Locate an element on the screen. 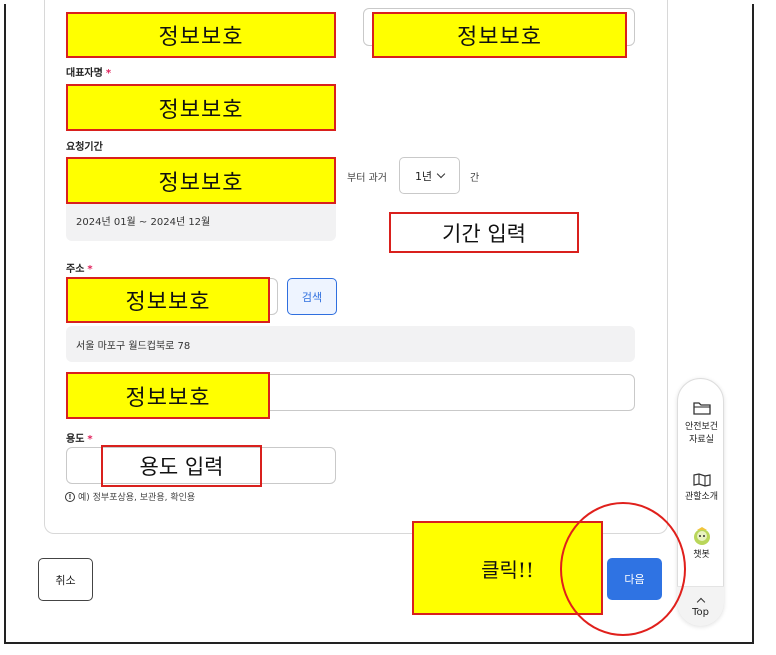 This screenshot has height=655, width=776. chatbot-icon is located at coordinates (701, 536).